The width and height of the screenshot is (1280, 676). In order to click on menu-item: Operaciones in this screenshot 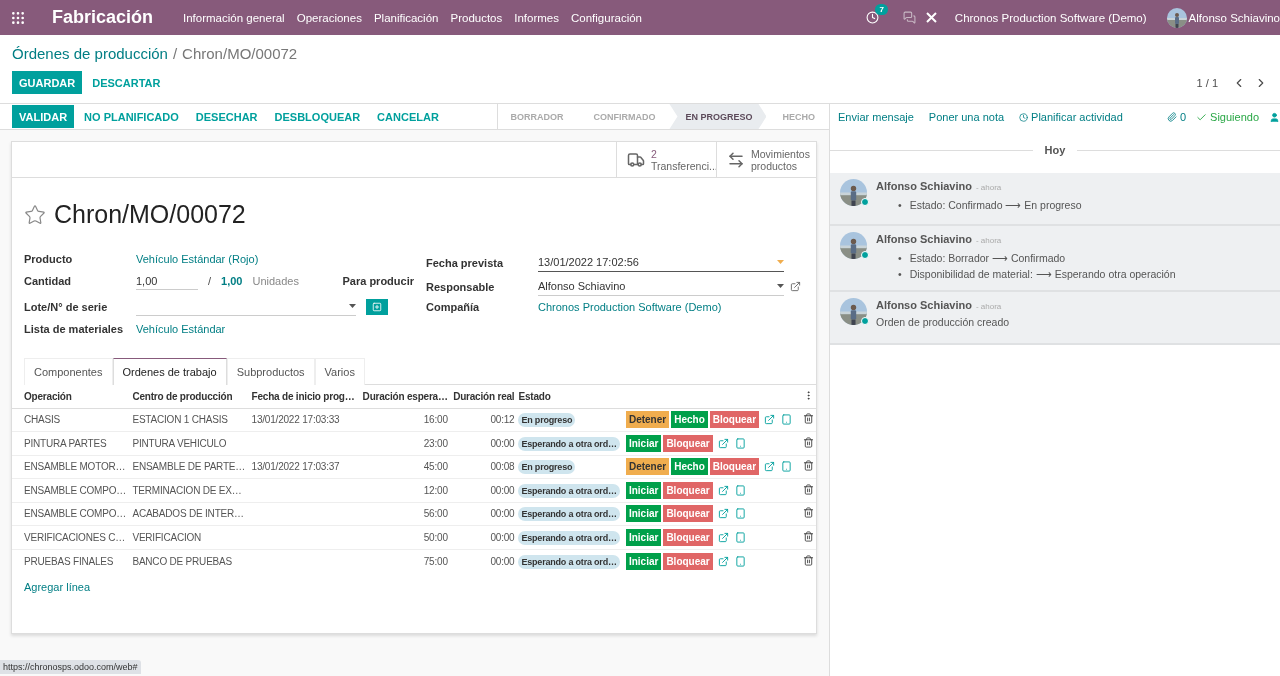, I will do `click(329, 17)`.